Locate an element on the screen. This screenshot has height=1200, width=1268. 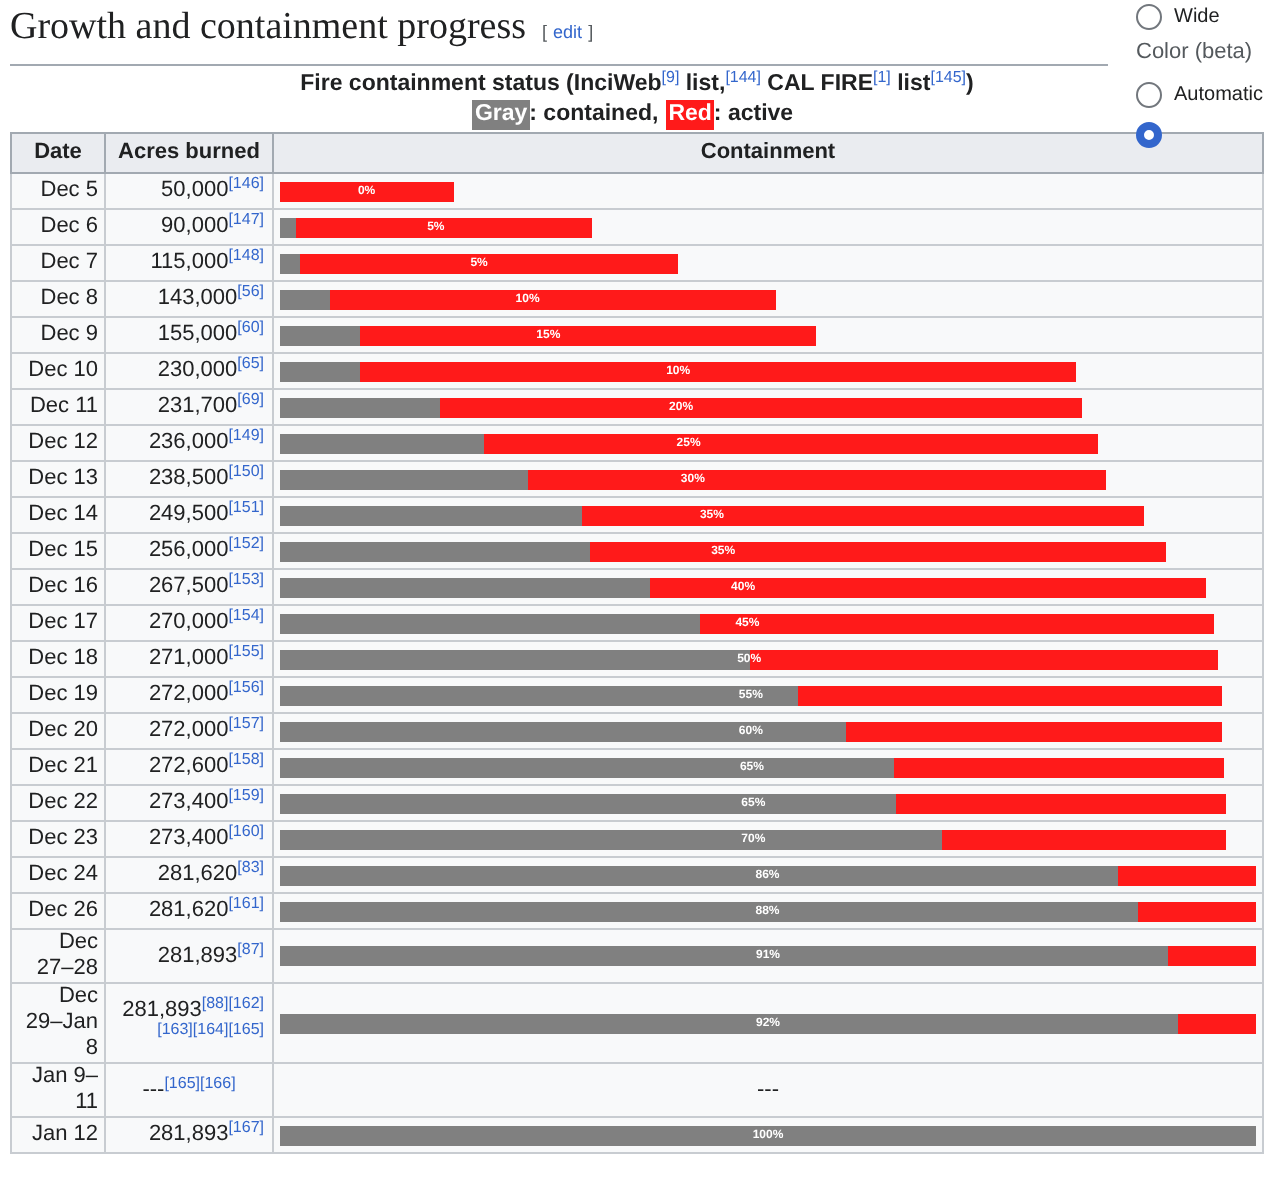
radio-label: Automatic is located at coordinates (1218, 96).